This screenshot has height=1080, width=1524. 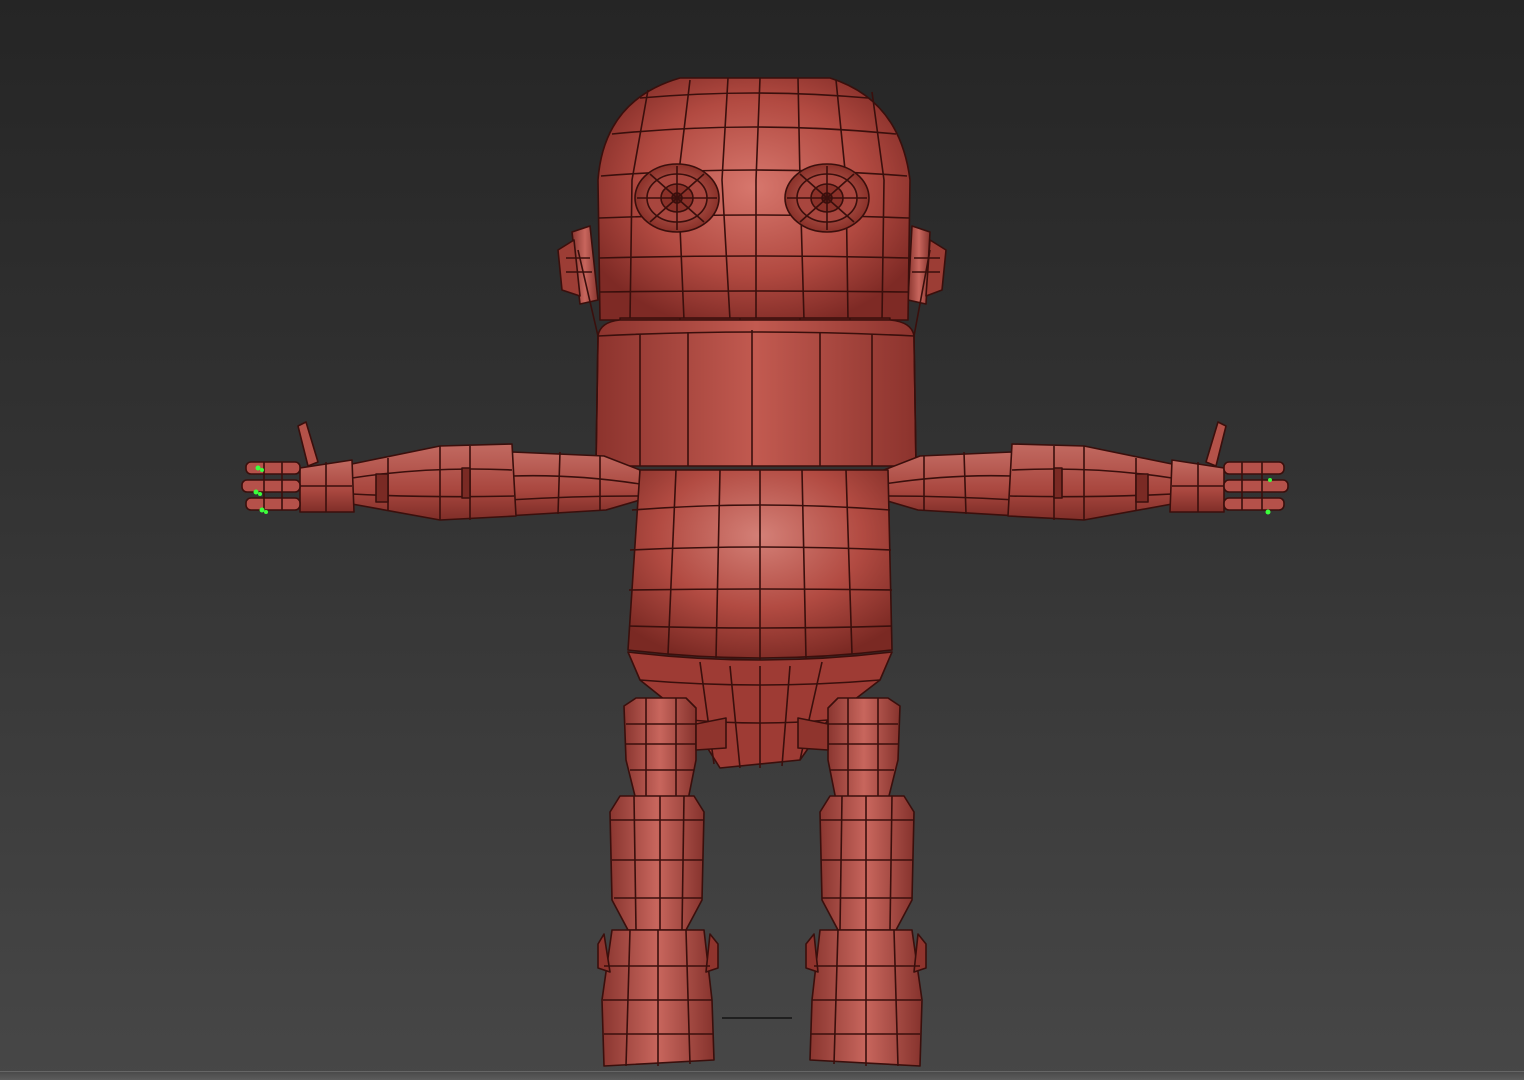 What do you see at coordinates (827, 198) in the screenshot?
I see `right-eye` at bounding box center [827, 198].